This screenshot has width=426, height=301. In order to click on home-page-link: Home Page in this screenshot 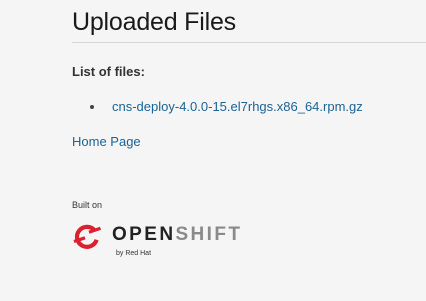, I will do `click(106, 141)`.